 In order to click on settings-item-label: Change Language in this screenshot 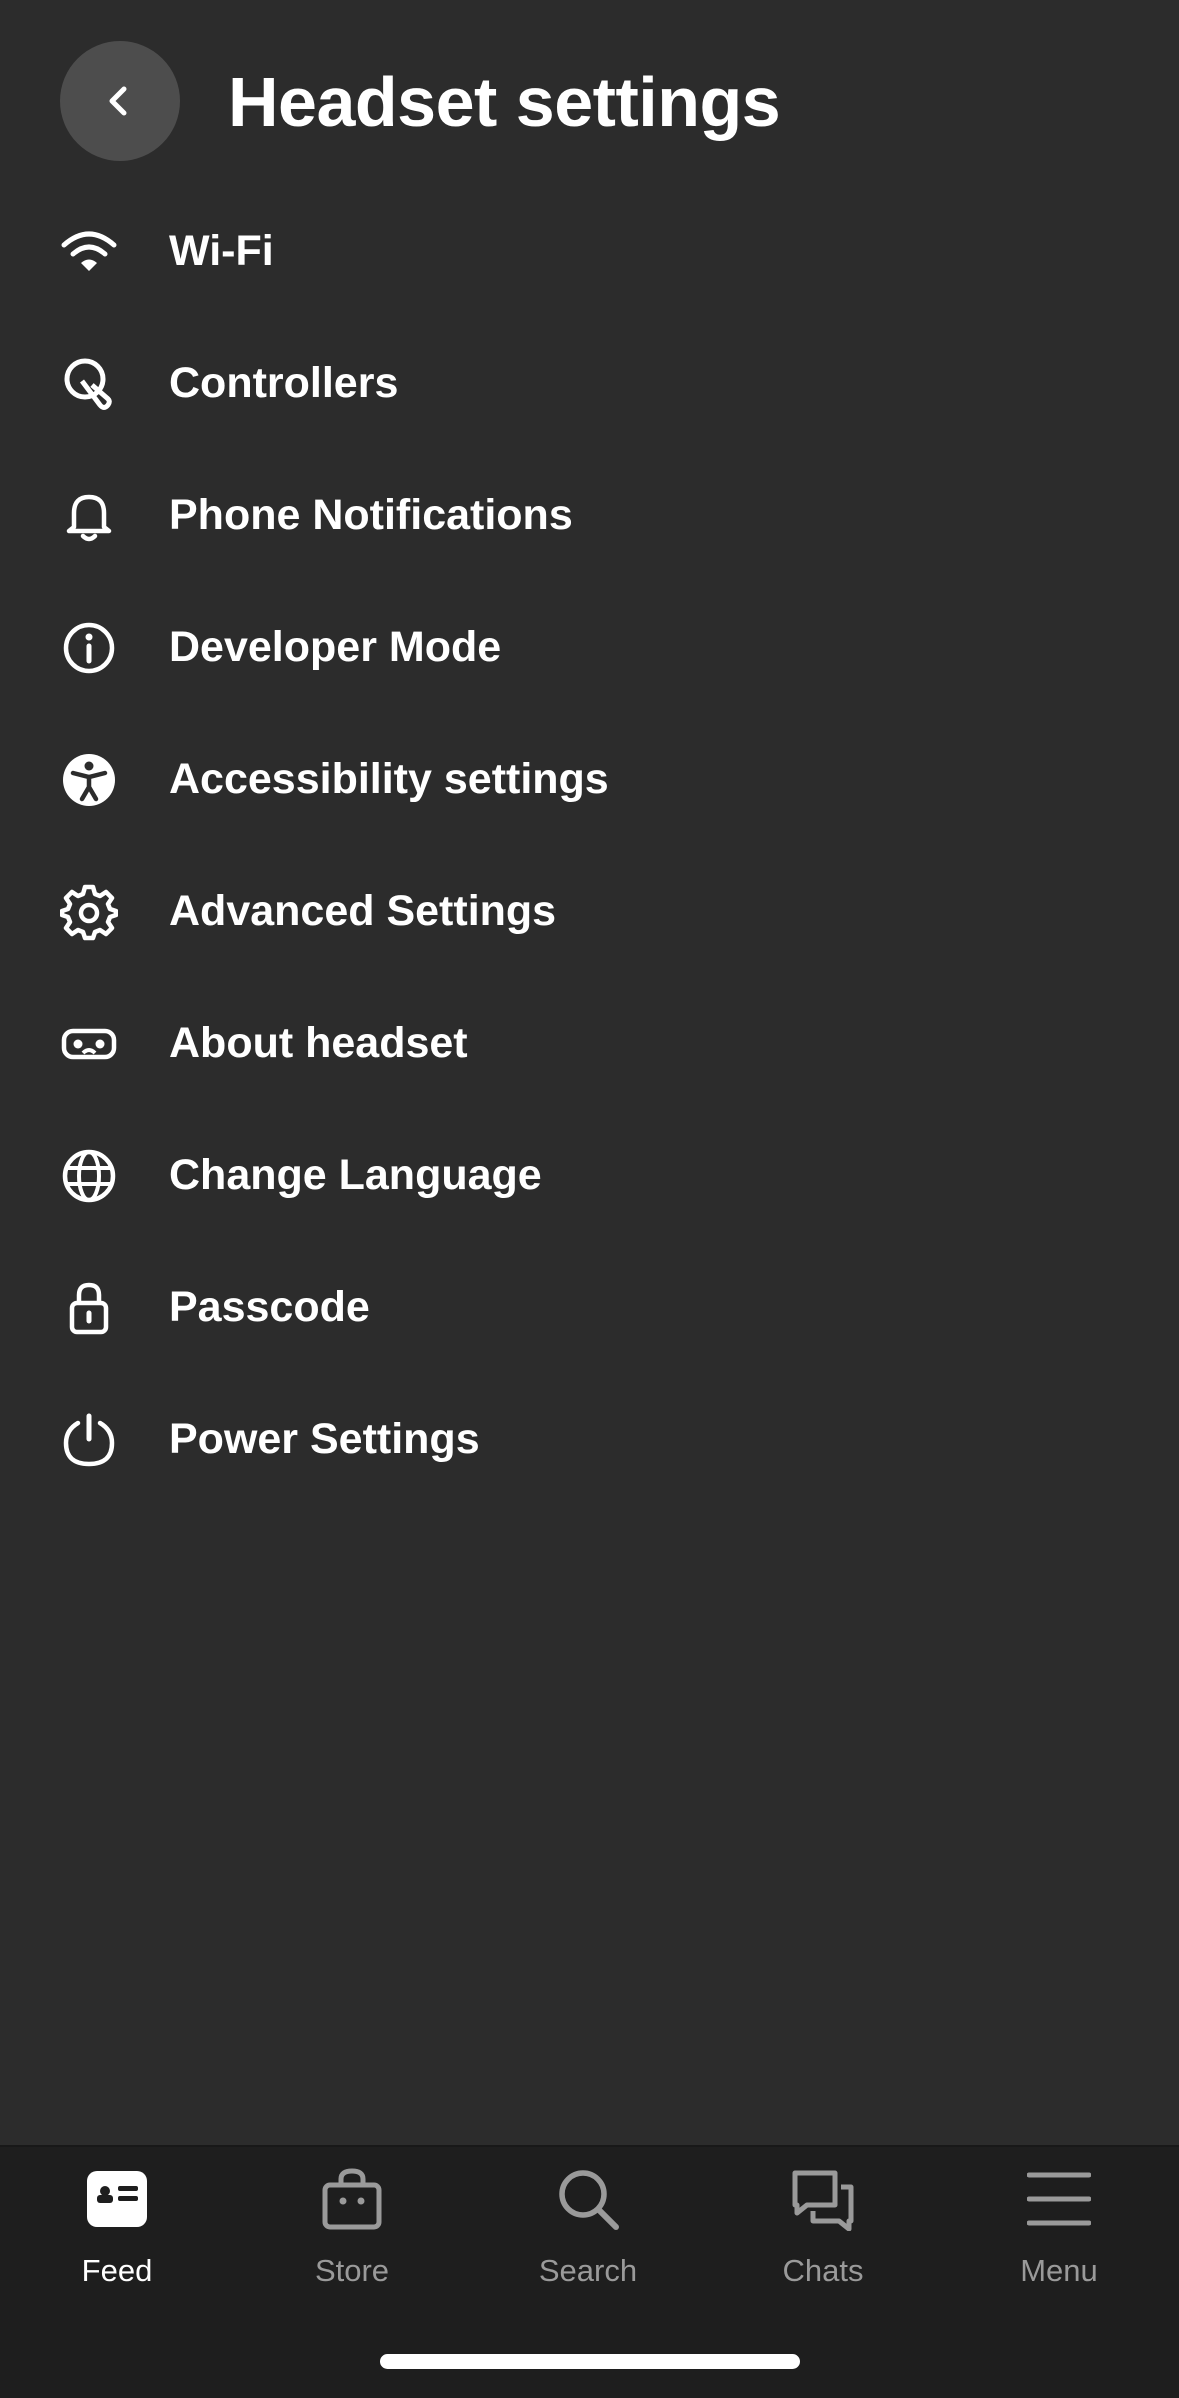, I will do `click(355, 1175)`.